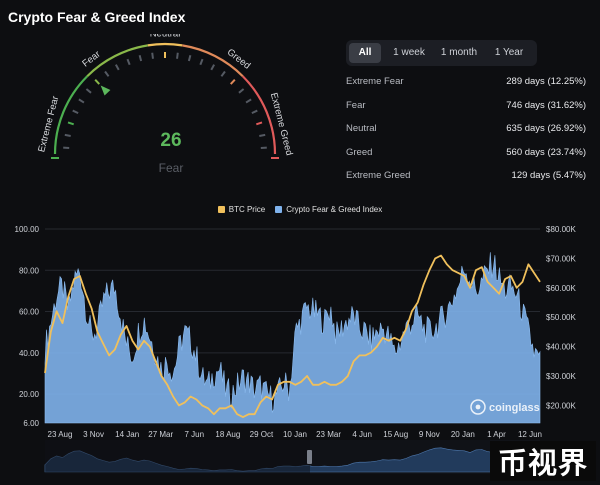 The height and width of the screenshot is (485, 600). Describe the element at coordinates (429, 434) in the screenshot. I see `x-tick: 9 Nov` at that location.